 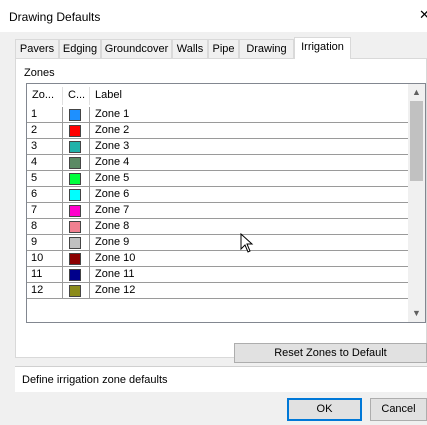 What do you see at coordinates (136, 48) in the screenshot?
I see `tab-groundcover: Groundcover` at bounding box center [136, 48].